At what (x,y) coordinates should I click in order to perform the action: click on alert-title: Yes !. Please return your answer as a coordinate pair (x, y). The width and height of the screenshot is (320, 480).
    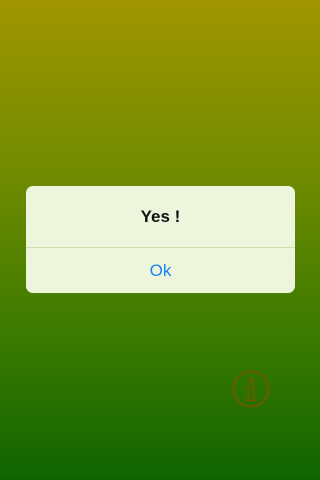
    Looking at the image, I should click on (160, 216).